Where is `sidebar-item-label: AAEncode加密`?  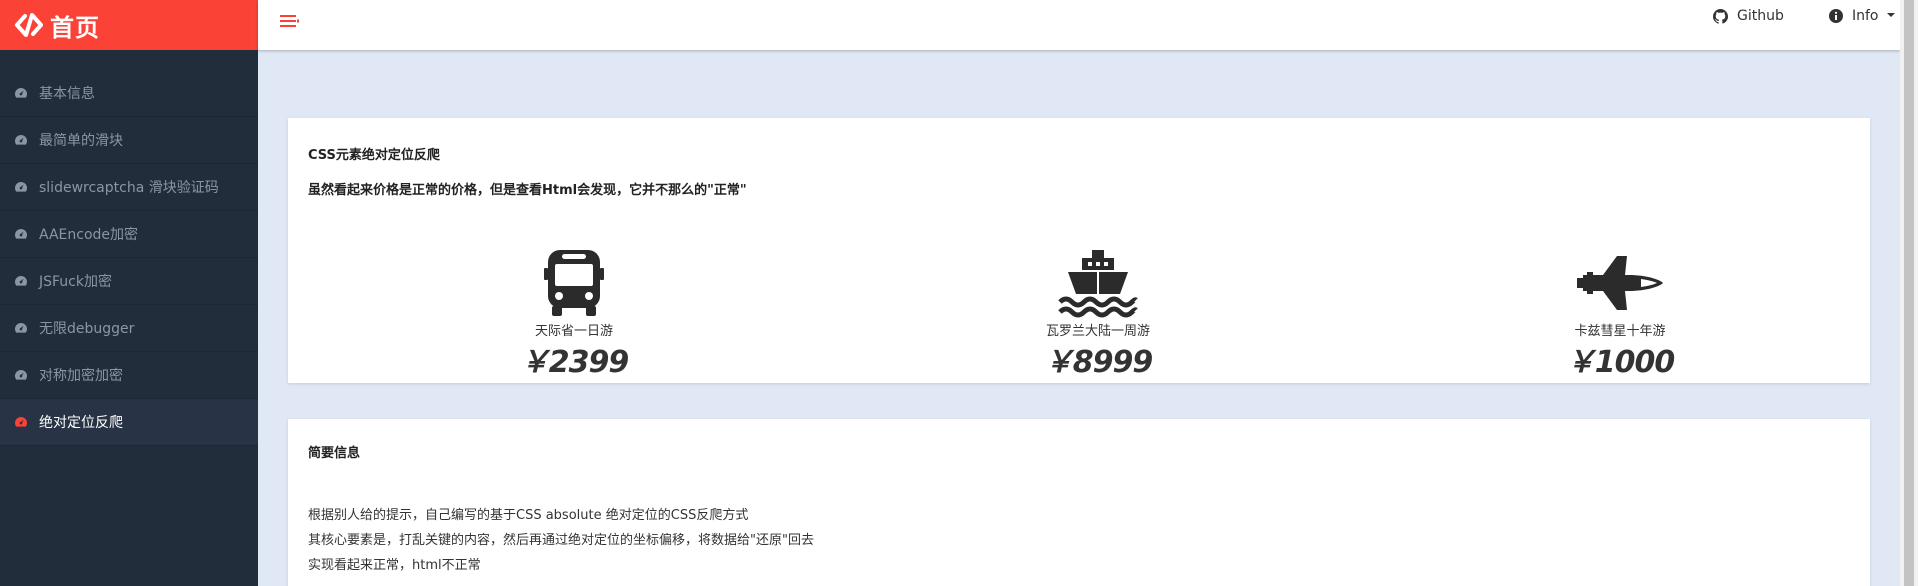 sidebar-item-label: AAEncode加密 is located at coordinates (89, 235).